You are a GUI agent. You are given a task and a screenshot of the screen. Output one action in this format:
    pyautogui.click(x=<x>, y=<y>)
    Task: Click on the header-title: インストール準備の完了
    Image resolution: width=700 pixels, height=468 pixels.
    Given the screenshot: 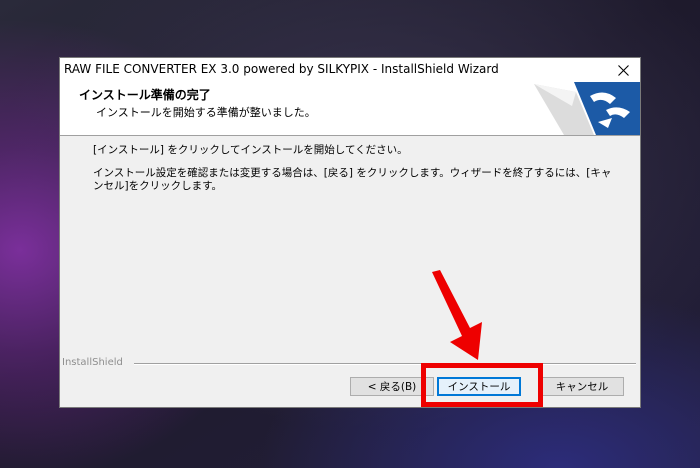 What is the action you would take?
    pyautogui.click(x=145, y=95)
    